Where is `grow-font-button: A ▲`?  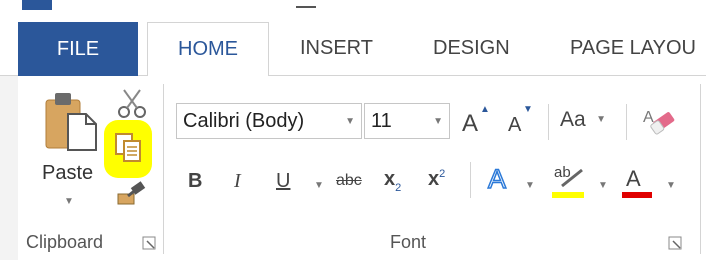
grow-font-button: A ▲ is located at coordinates (477, 121).